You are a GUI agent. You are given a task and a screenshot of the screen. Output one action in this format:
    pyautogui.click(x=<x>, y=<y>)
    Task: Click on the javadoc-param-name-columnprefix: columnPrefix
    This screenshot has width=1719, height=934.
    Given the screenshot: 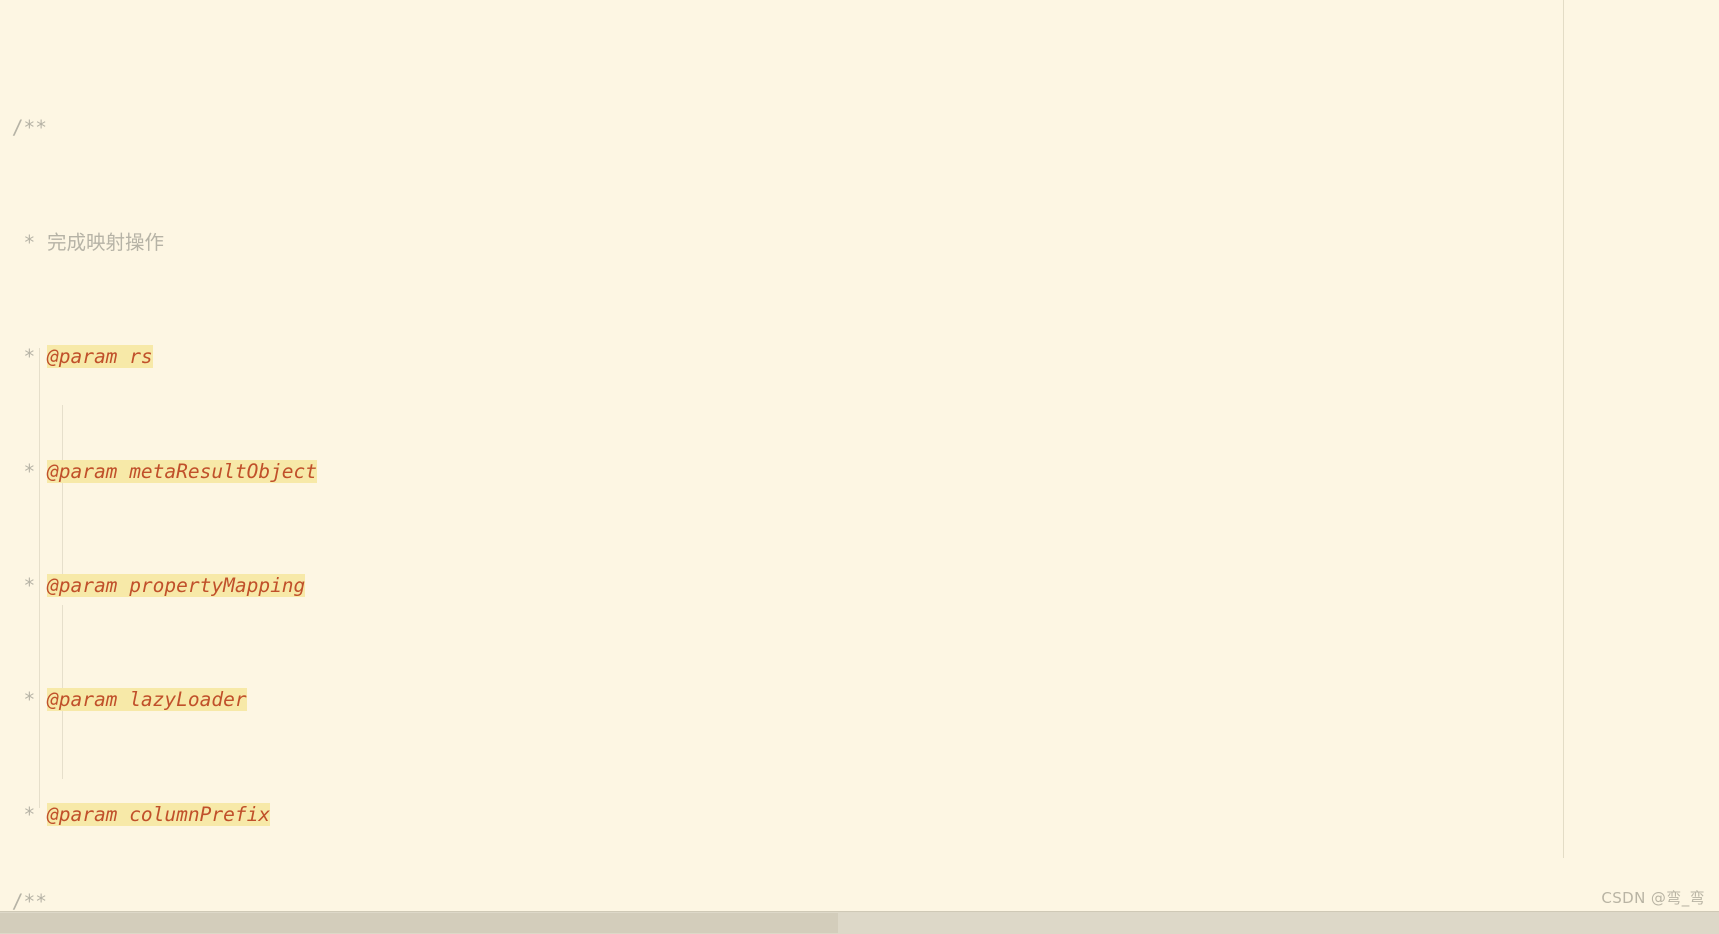 What is the action you would take?
    pyautogui.click(x=200, y=814)
    